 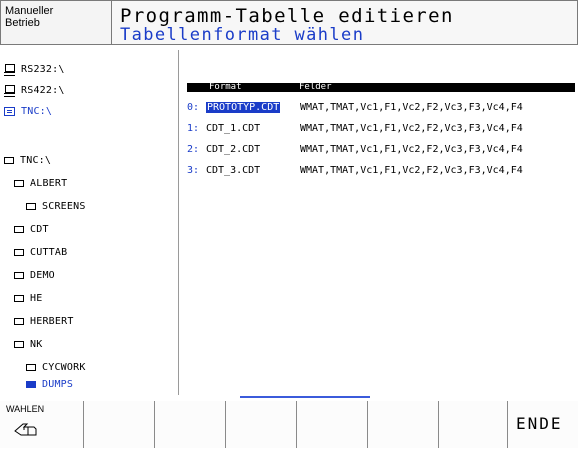 I want to click on softkey-6-button, so click(x=403, y=424).